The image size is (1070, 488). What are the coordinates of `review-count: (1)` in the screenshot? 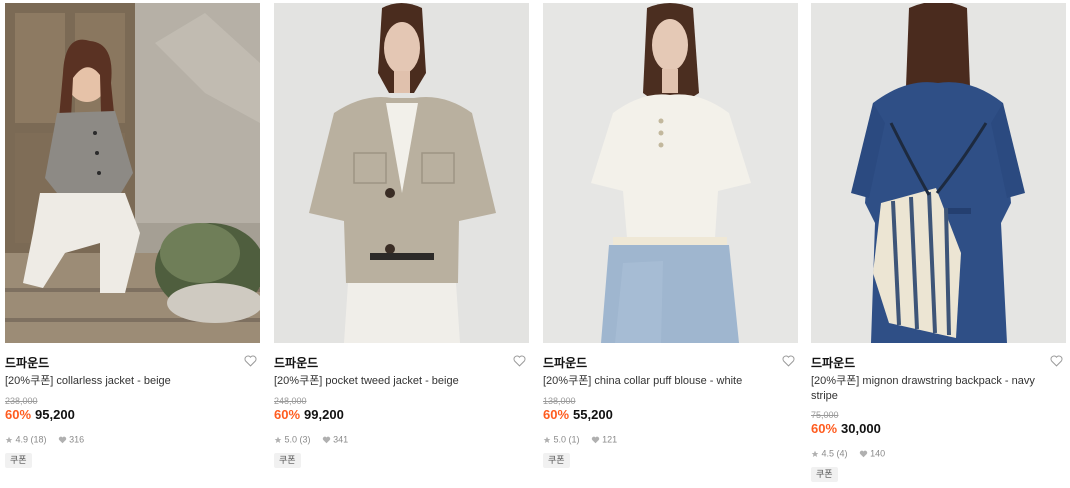 It's located at (574, 439).